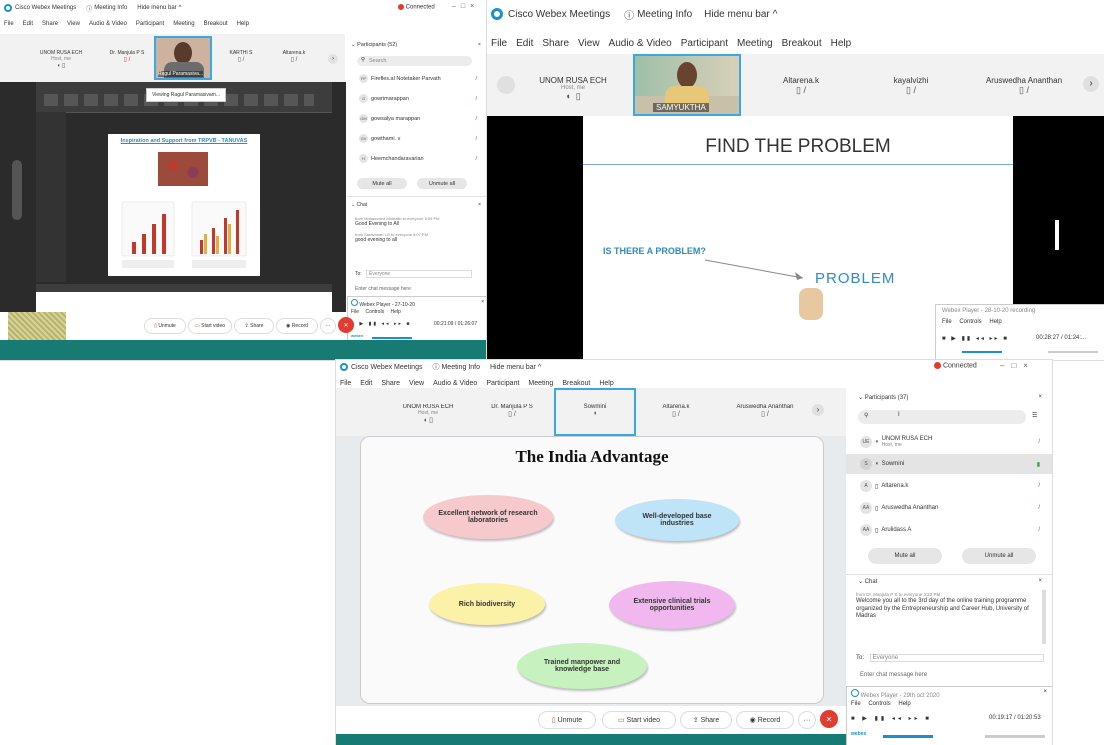 The image size is (1104, 745). What do you see at coordinates (595, 412) in the screenshot?
I see `video-tile-active-speaker: Sowmini ◖` at bounding box center [595, 412].